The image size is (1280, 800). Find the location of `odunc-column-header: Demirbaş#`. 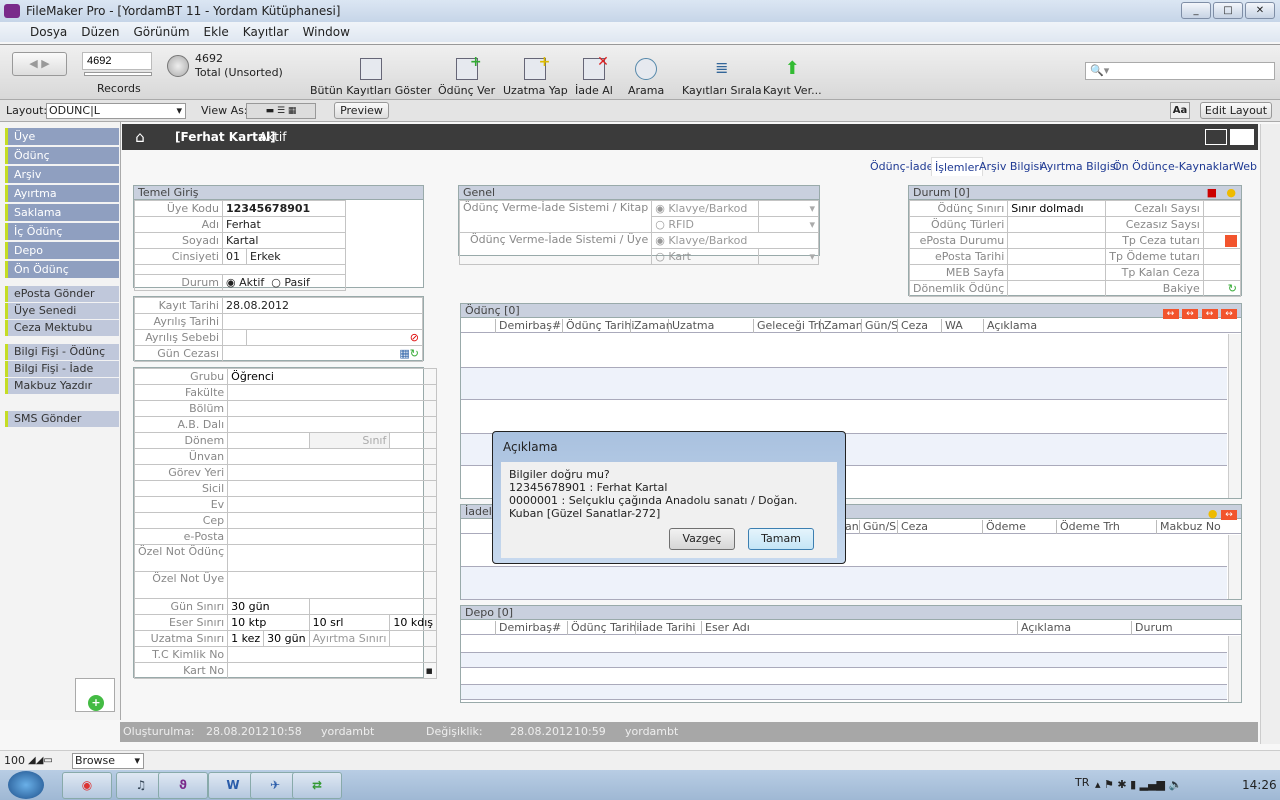

odunc-column-header: Demirbaş# is located at coordinates (528, 326).